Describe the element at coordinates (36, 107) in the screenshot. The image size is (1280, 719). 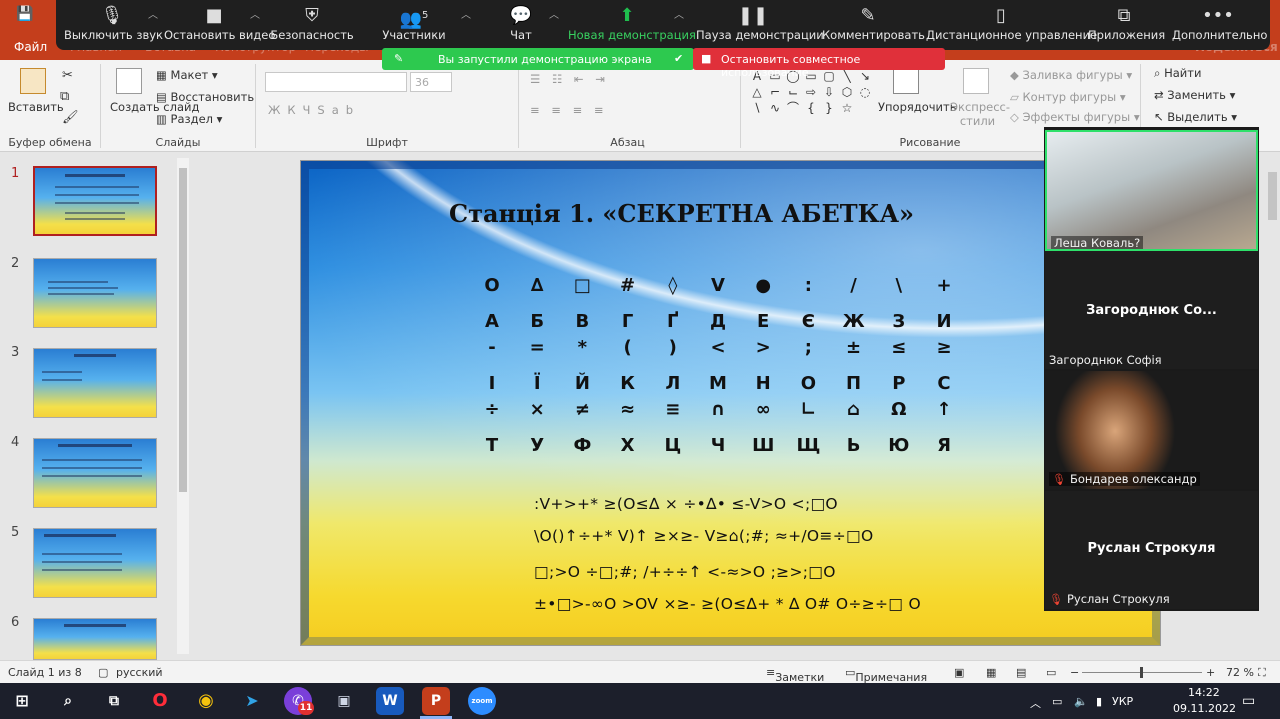
I see `paste-button: Вставить` at that location.